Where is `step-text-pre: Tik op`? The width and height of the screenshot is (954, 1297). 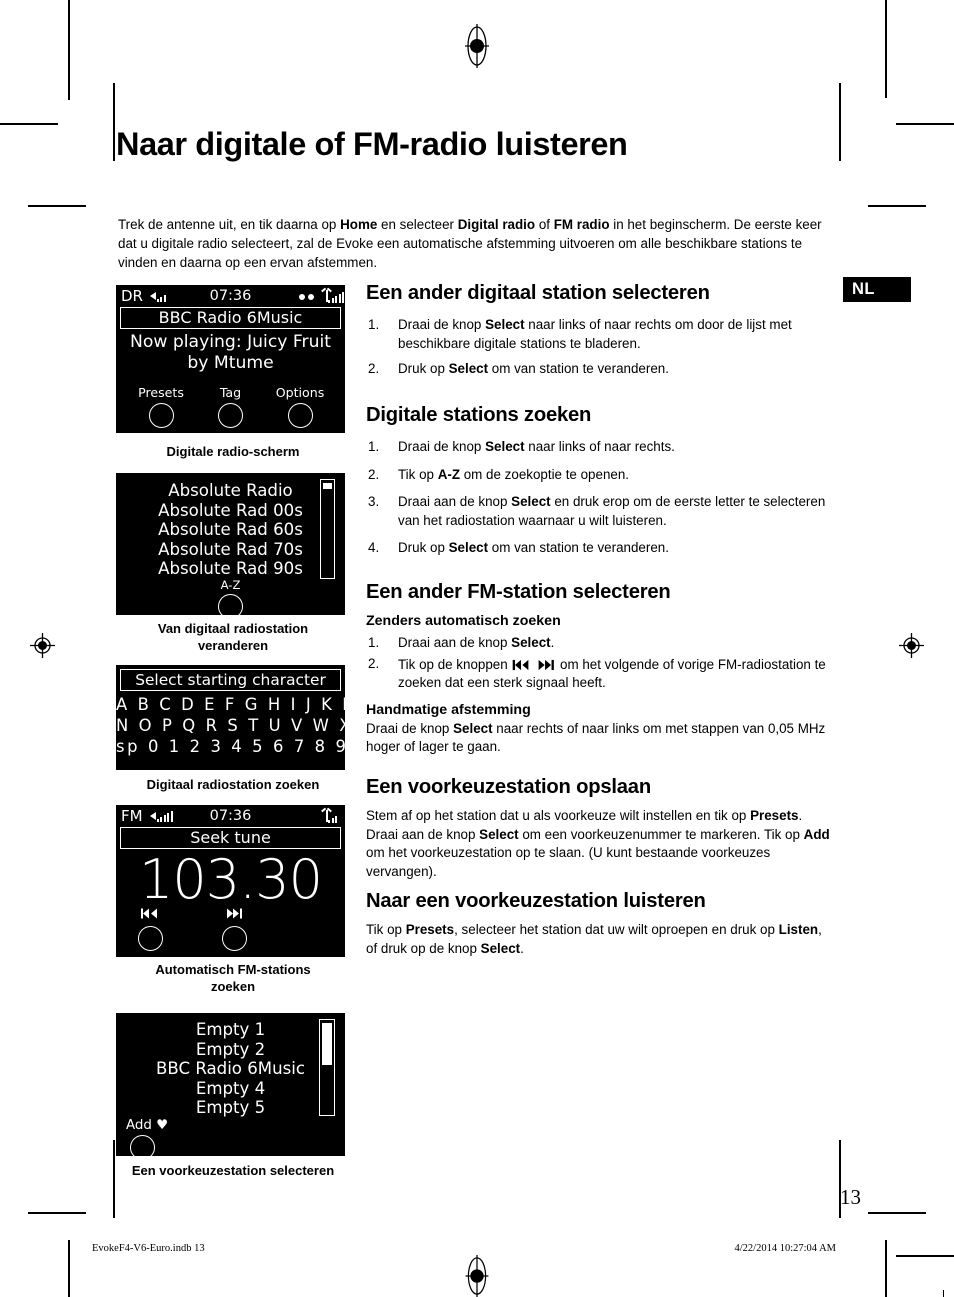 step-text-pre: Tik op is located at coordinates (418, 474).